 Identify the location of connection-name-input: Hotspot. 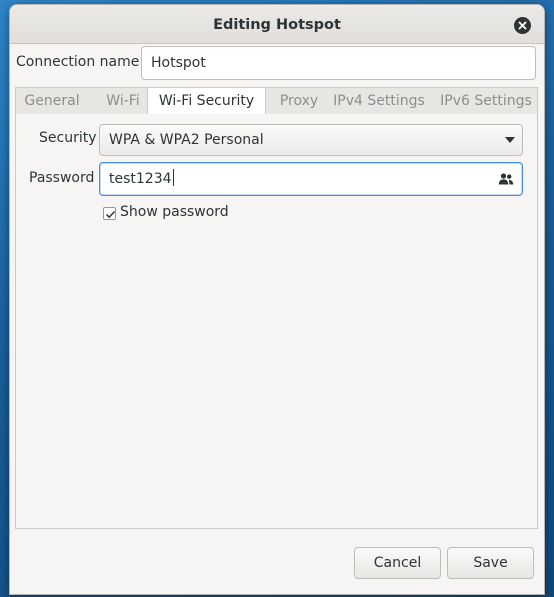
(338, 63).